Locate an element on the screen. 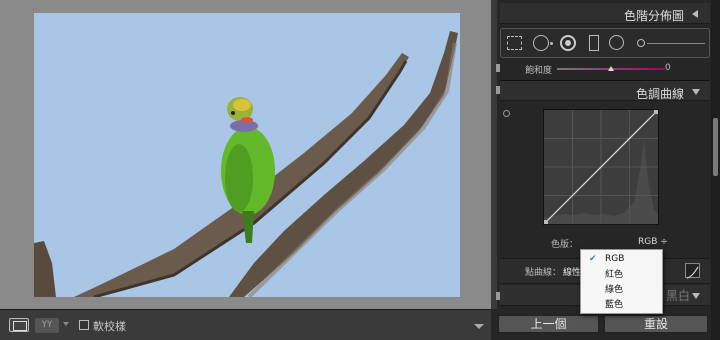  reset-button: 重設 is located at coordinates (656, 324).